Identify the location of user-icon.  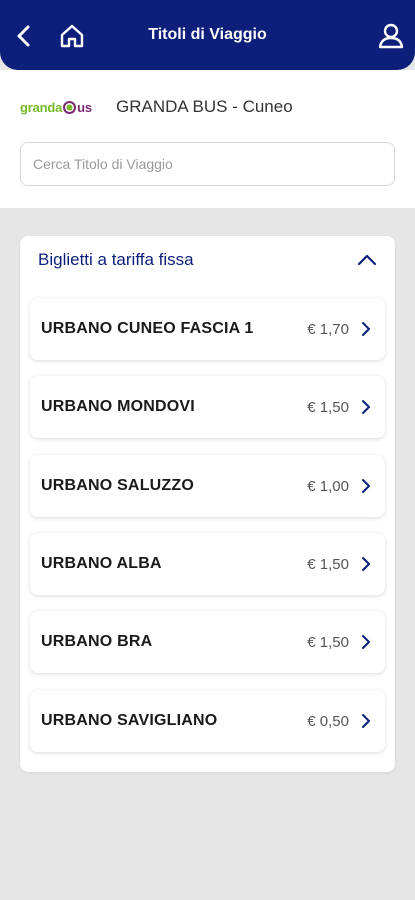
(391, 36).